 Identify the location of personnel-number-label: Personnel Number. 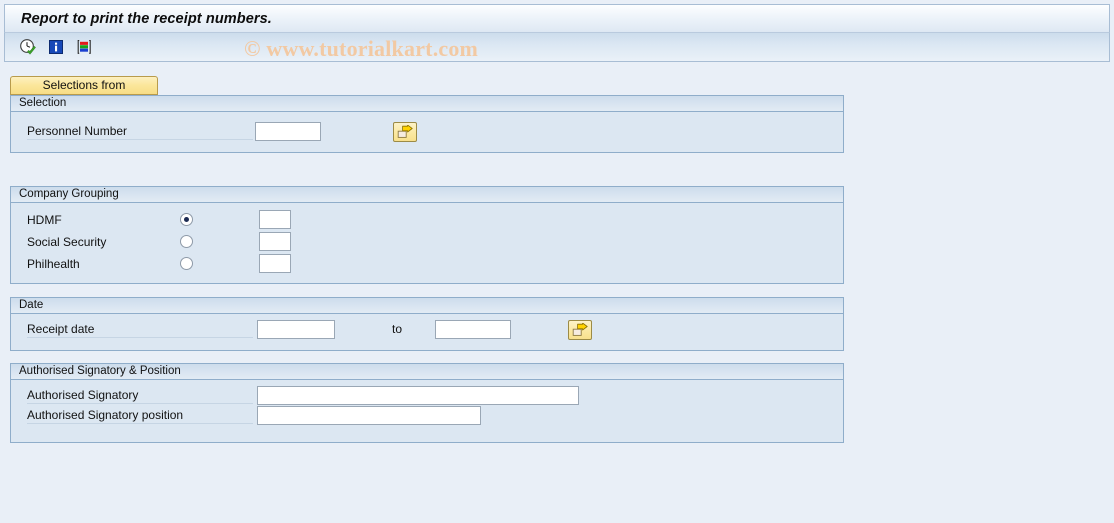
(140, 131).